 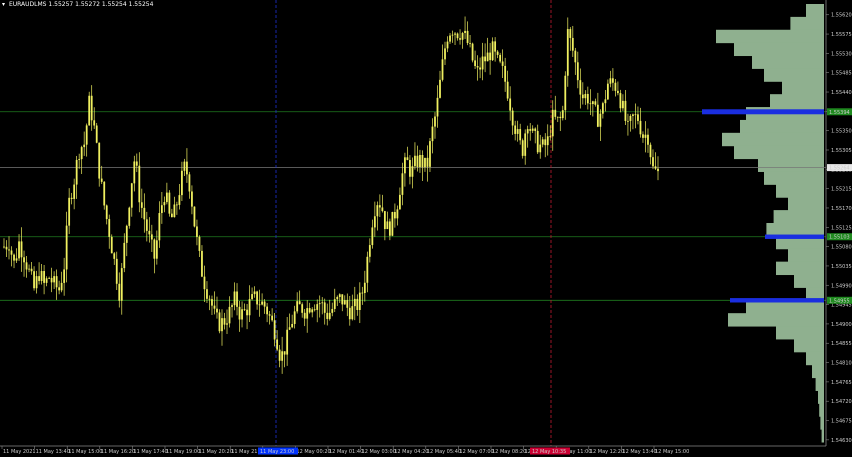 What do you see at coordinates (841, 190) in the screenshot?
I see `price-tick-label: 1.55215` at bounding box center [841, 190].